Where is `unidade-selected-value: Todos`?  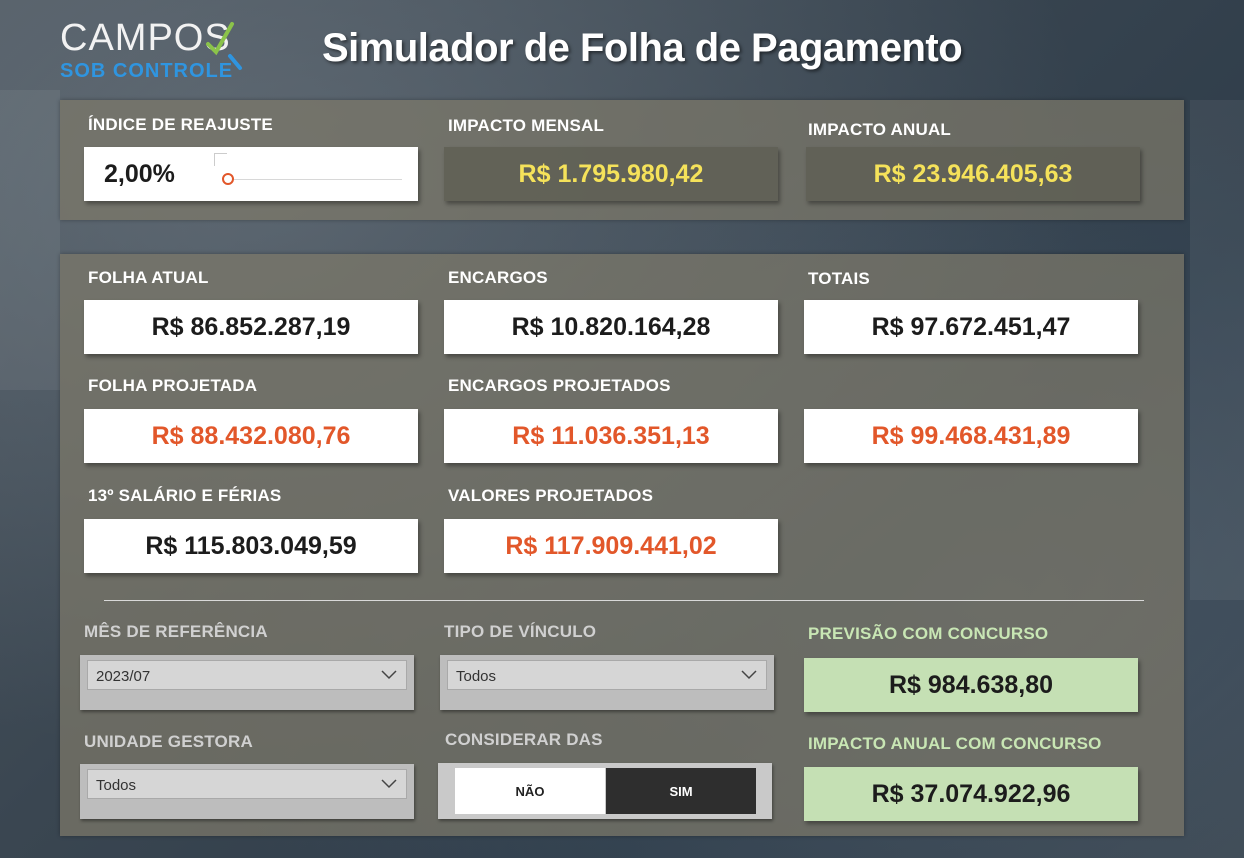 unidade-selected-value: Todos is located at coordinates (116, 785).